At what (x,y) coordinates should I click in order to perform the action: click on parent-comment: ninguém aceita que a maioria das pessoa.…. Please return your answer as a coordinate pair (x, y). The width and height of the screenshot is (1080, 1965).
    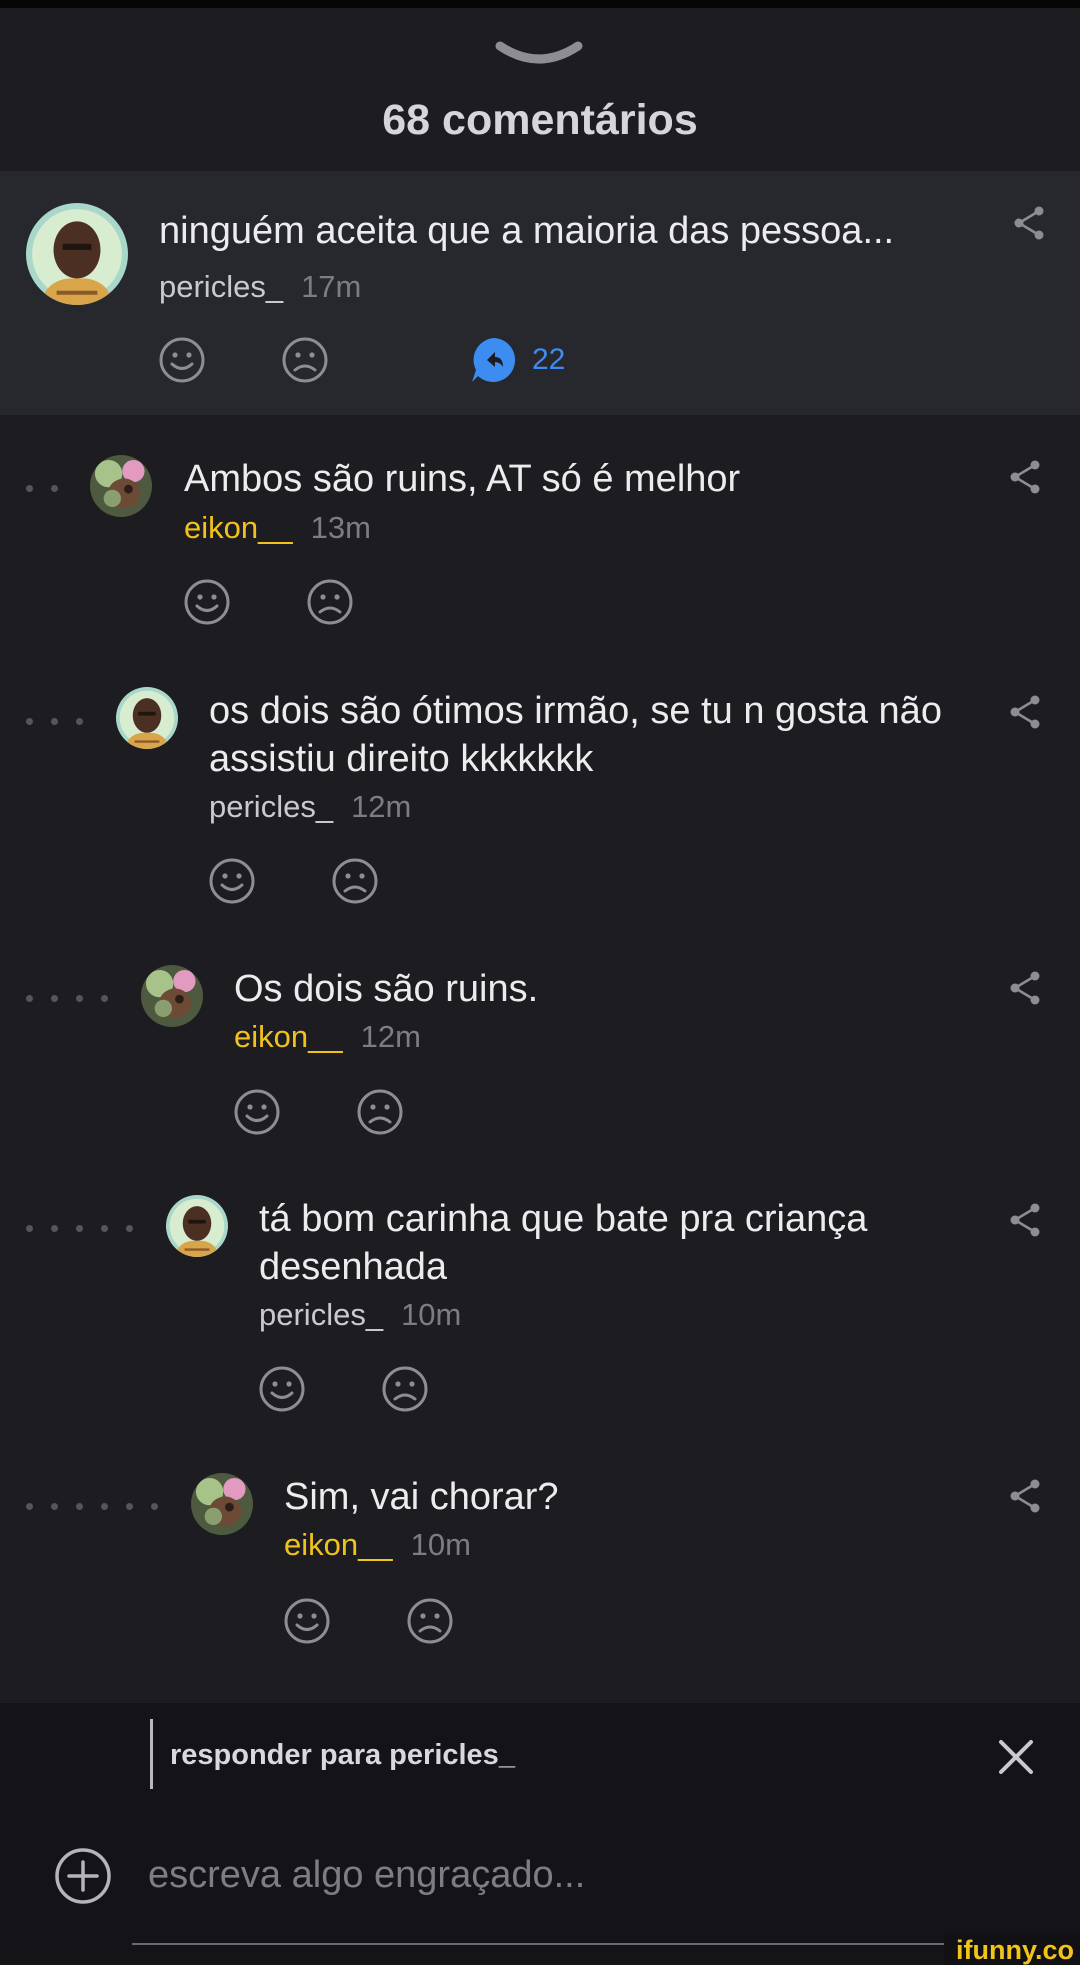
    Looking at the image, I should click on (540, 293).